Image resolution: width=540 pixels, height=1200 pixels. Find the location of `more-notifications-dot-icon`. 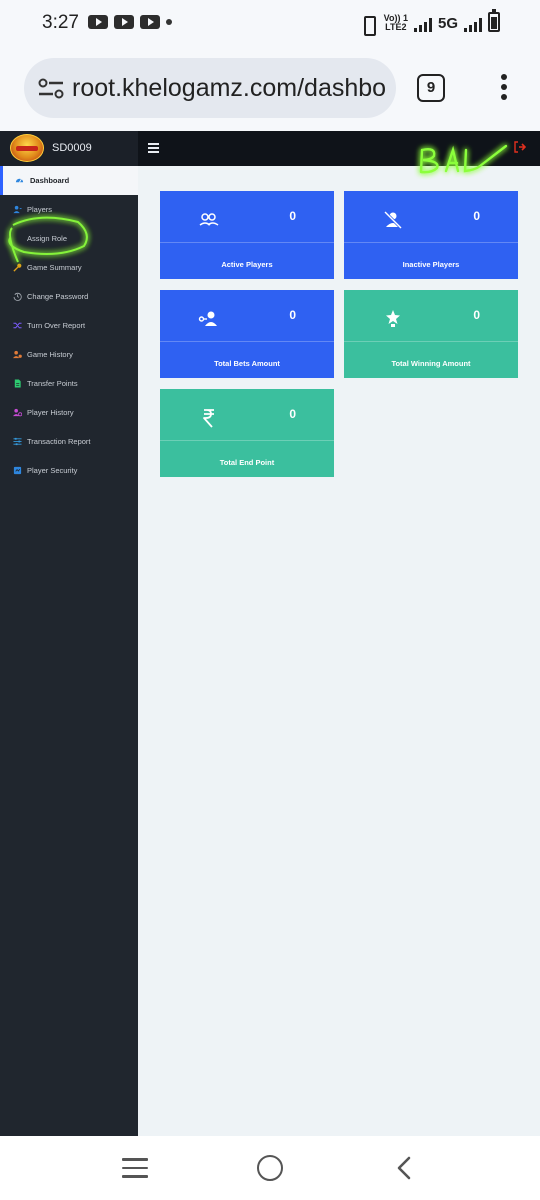

more-notifications-dot-icon is located at coordinates (169, 22).